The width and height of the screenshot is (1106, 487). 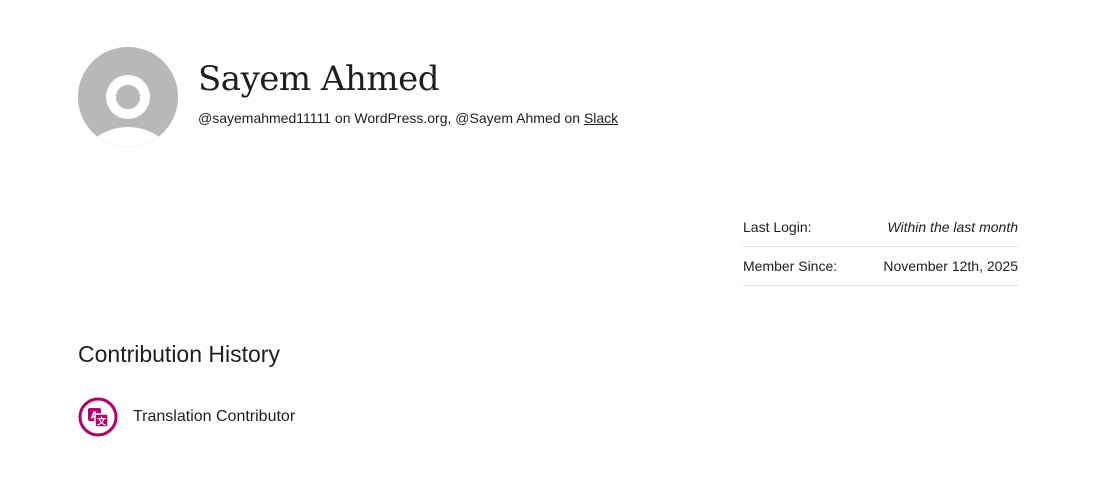 What do you see at coordinates (937, 266) in the screenshot?
I see `meta-value: November 12th, 2025` at bounding box center [937, 266].